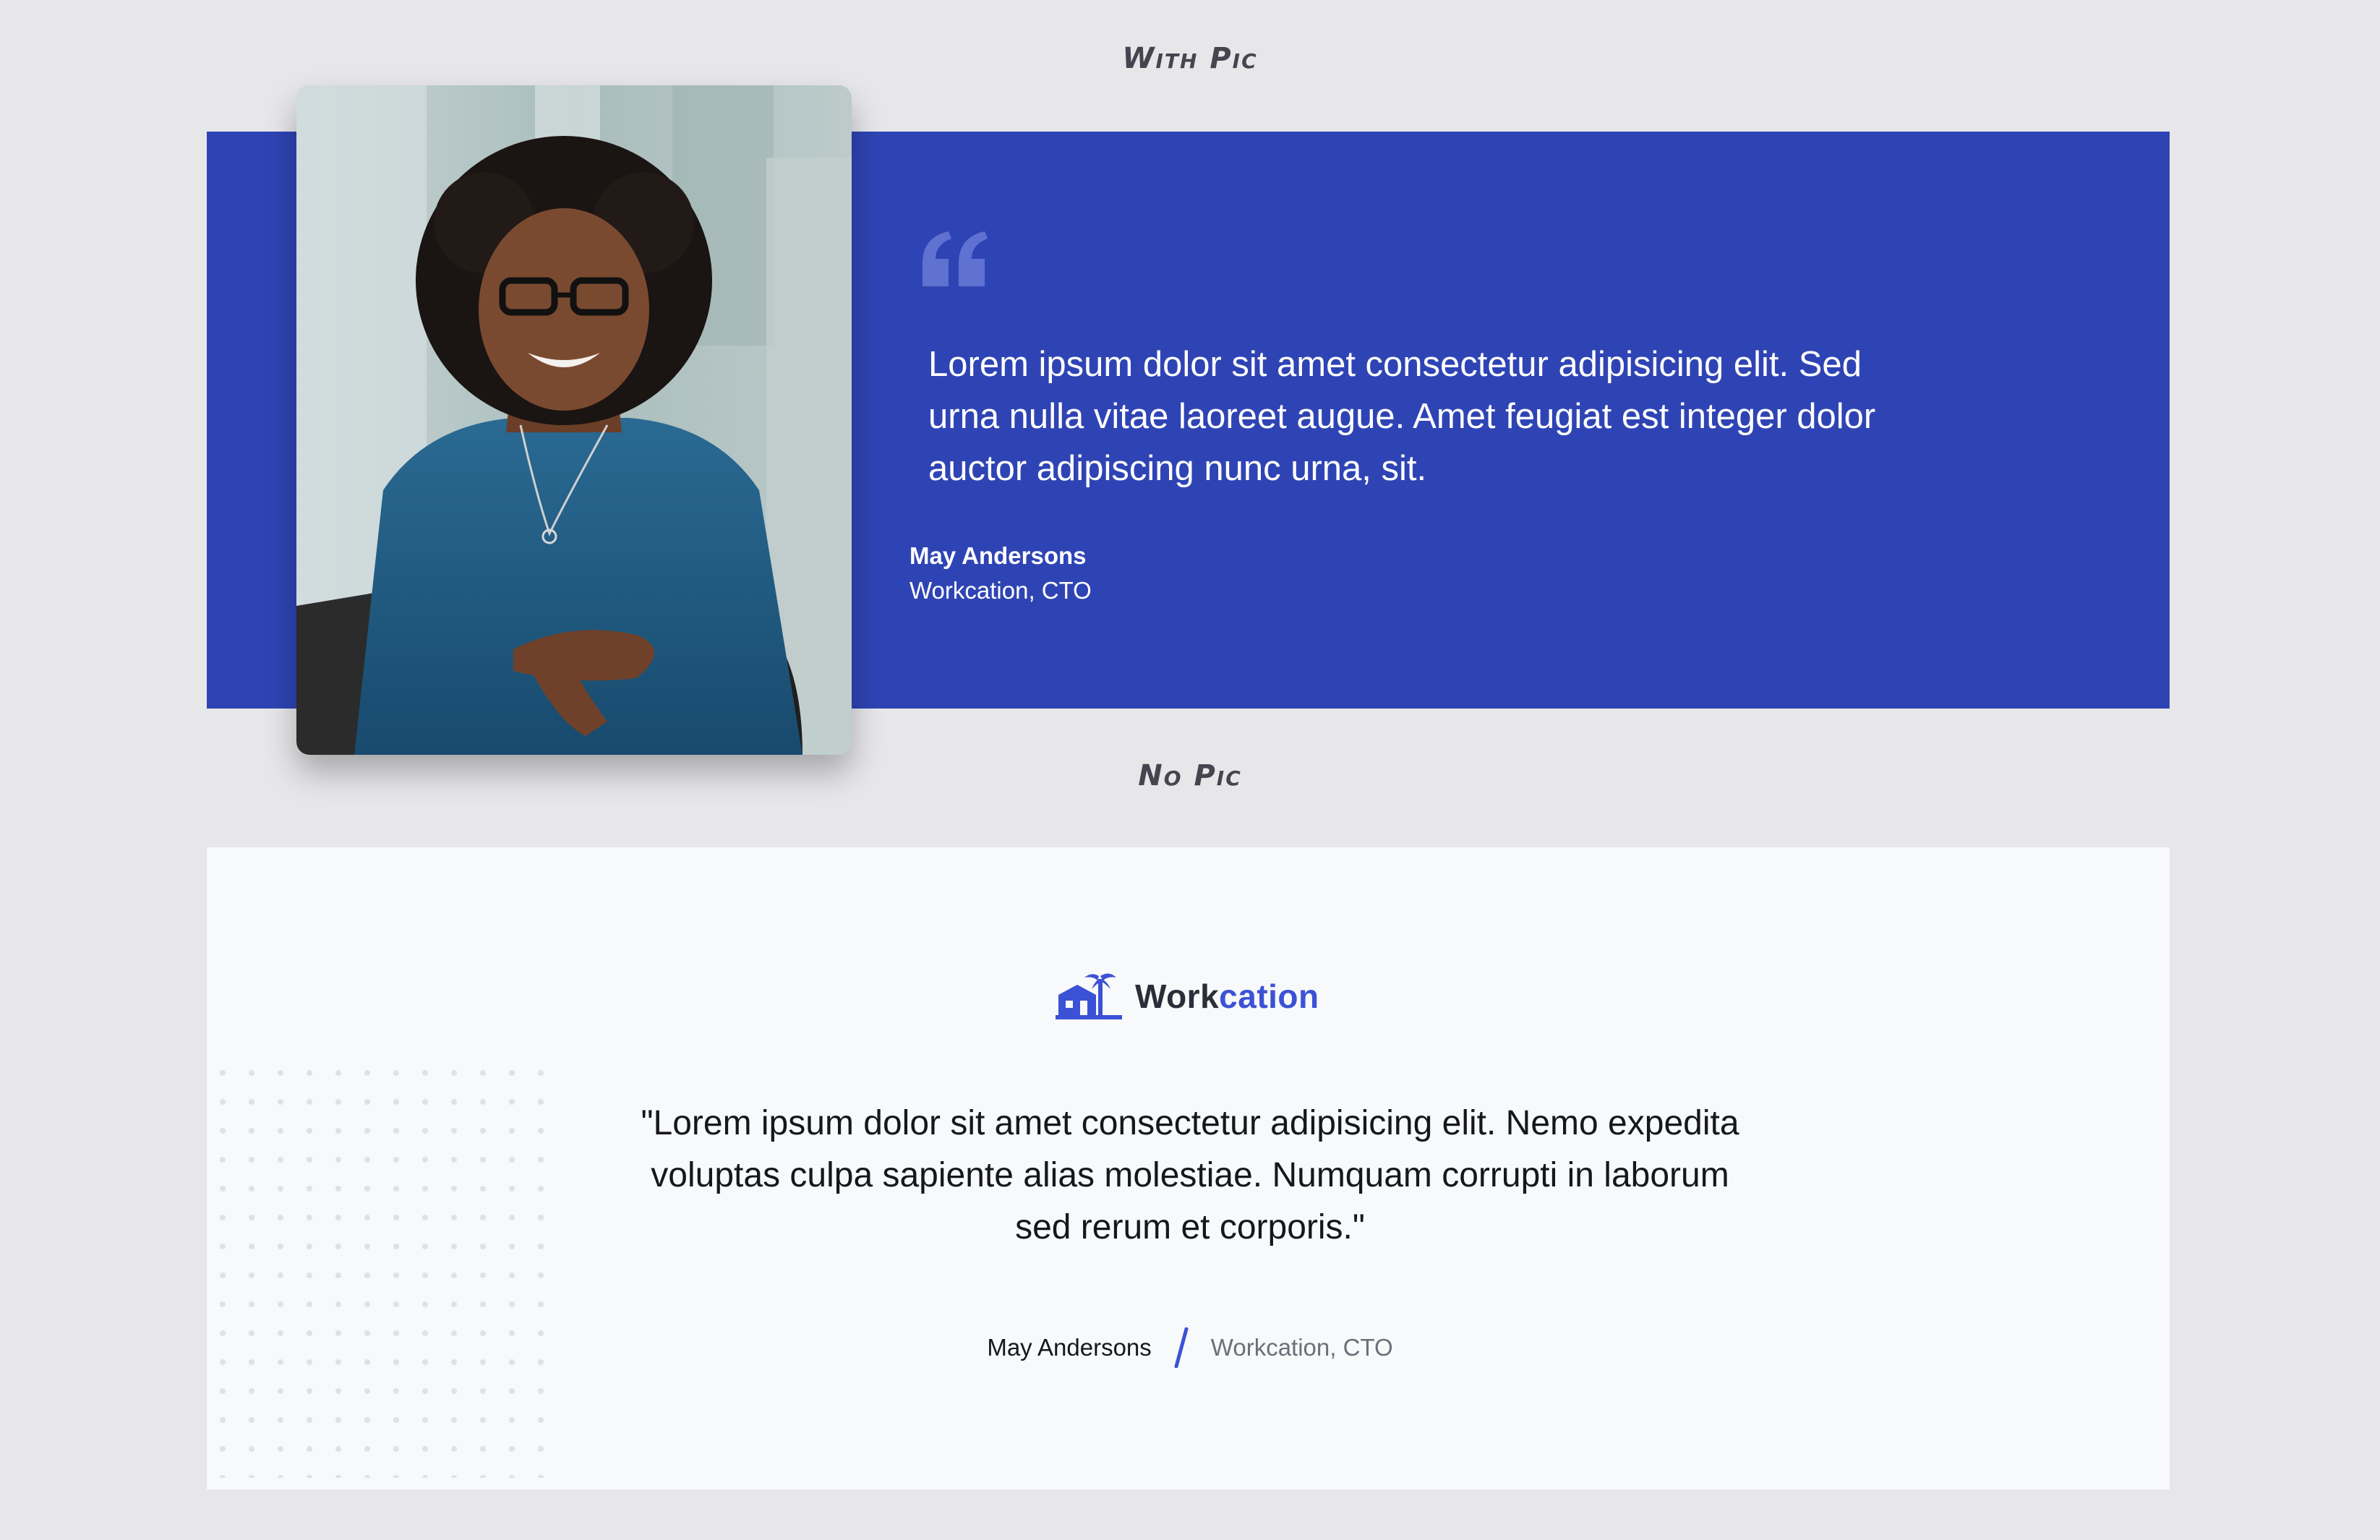  What do you see at coordinates (386, 1268) in the screenshot?
I see `dot-pattern-decoration` at bounding box center [386, 1268].